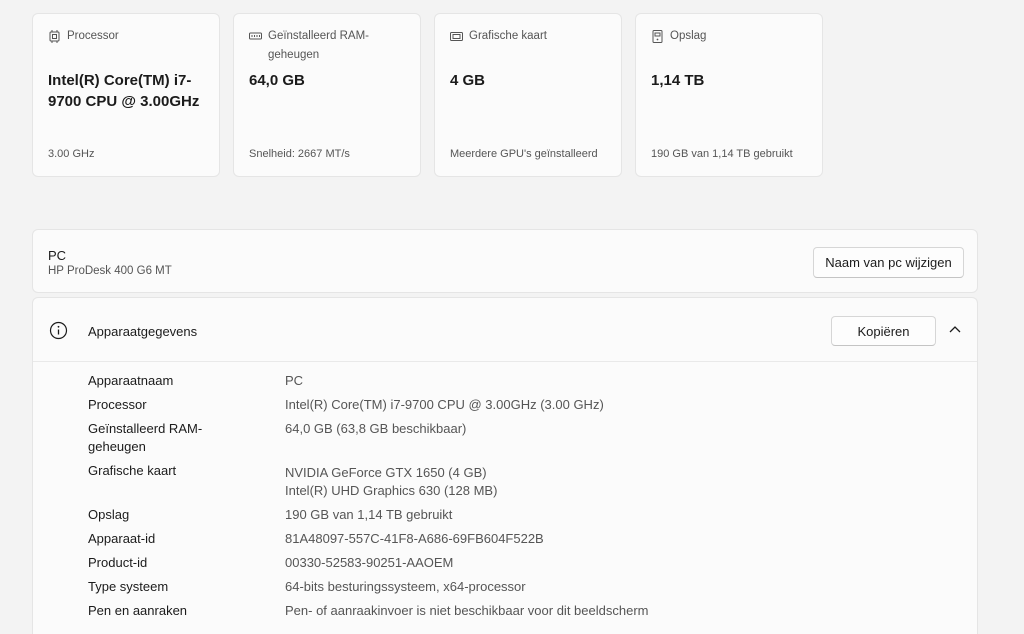 This screenshot has width=1024, height=634. I want to click on spec-value-line: NVIDIA GeForce GTX 1650 (4 GB), so click(386, 472).